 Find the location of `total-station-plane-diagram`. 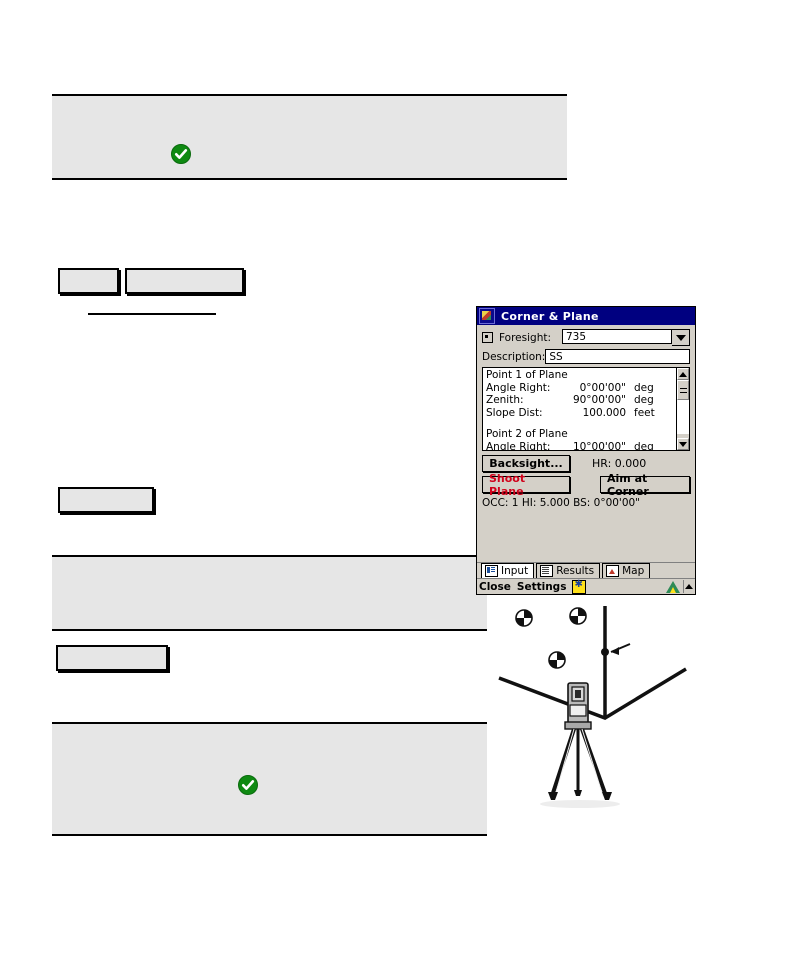

total-station-plane-diagram is located at coordinates (592, 707).